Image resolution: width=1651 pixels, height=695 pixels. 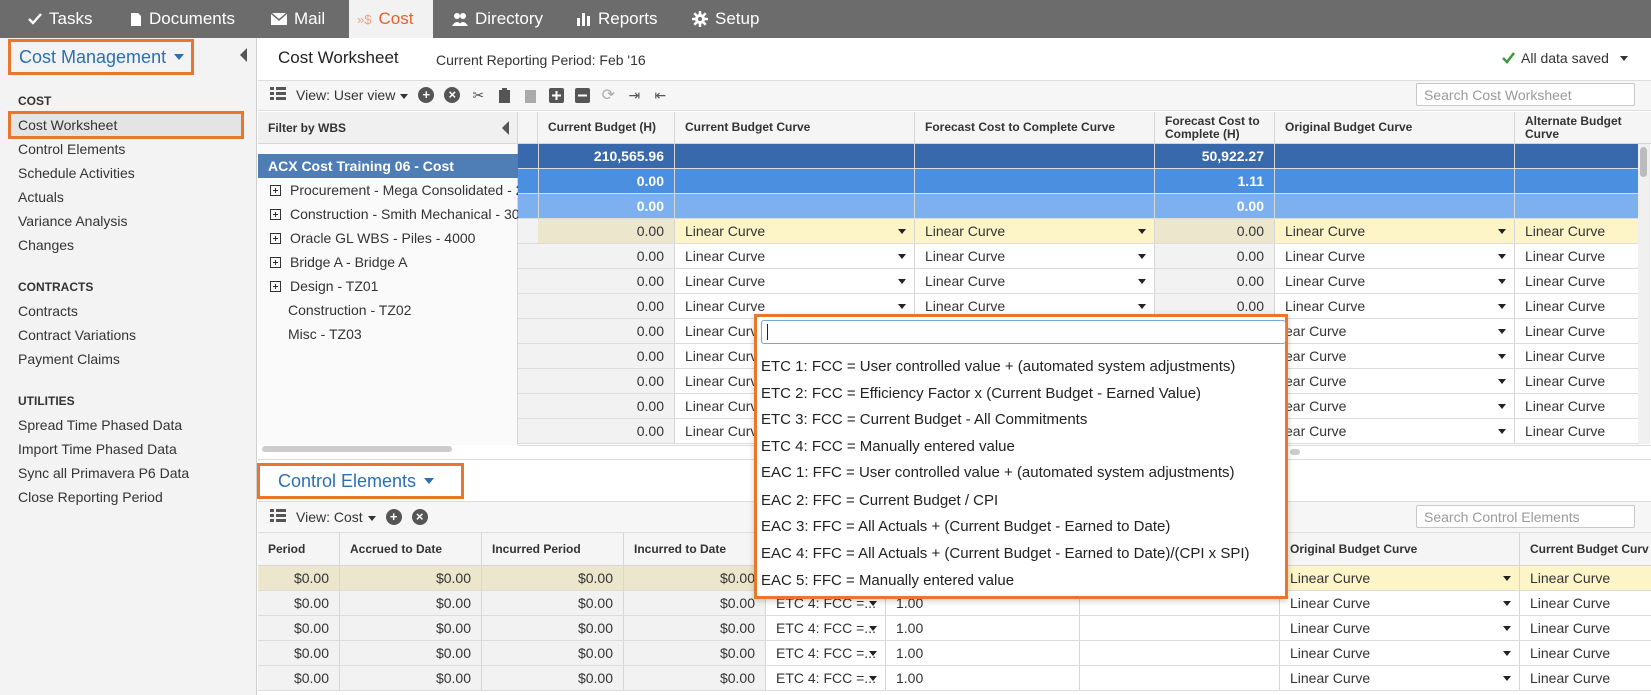 What do you see at coordinates (357, 449) in the screenshot?
I see `wbs-scrollbar` at bounding box center [357, 449].